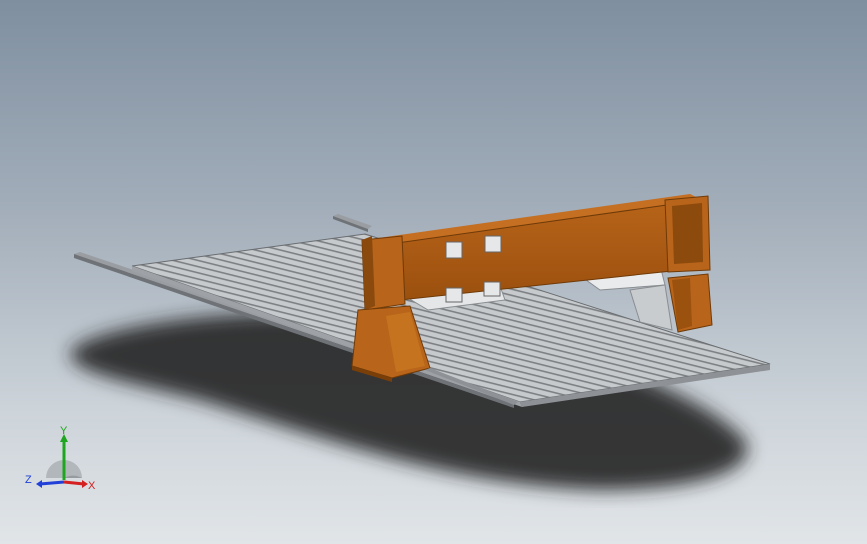  What do you see at coordinates (64, 431) in the screenshot?
I see `y-axis-label: Y` at bounding box center [64, 431].